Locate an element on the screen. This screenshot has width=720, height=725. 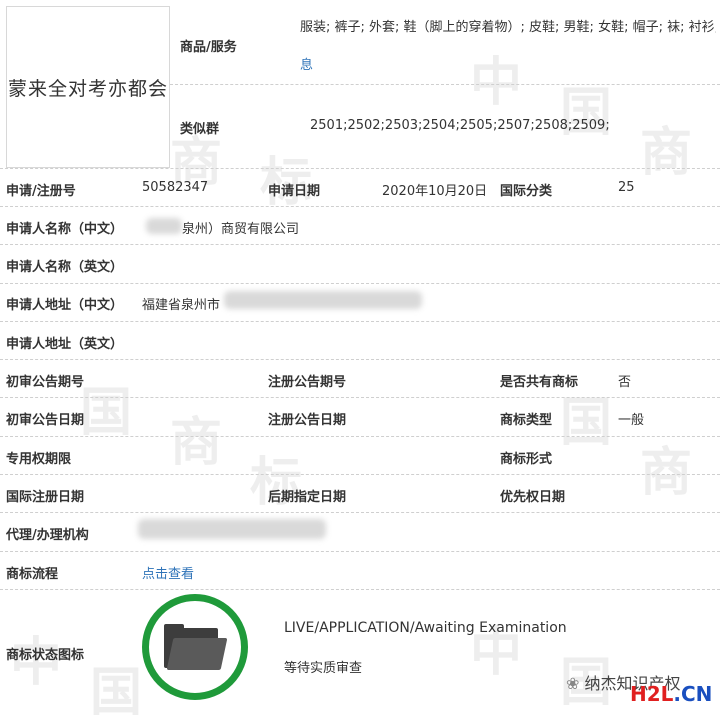
watermark-glyph: 中 is located at coordinates (496, 83).